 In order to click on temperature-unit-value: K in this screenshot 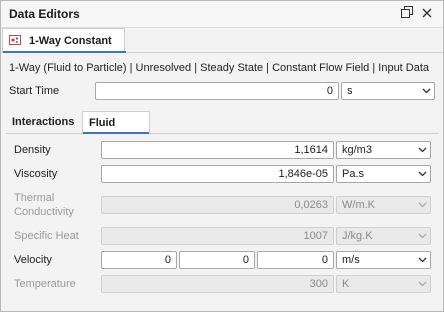, I will do `click(346, 284)`.